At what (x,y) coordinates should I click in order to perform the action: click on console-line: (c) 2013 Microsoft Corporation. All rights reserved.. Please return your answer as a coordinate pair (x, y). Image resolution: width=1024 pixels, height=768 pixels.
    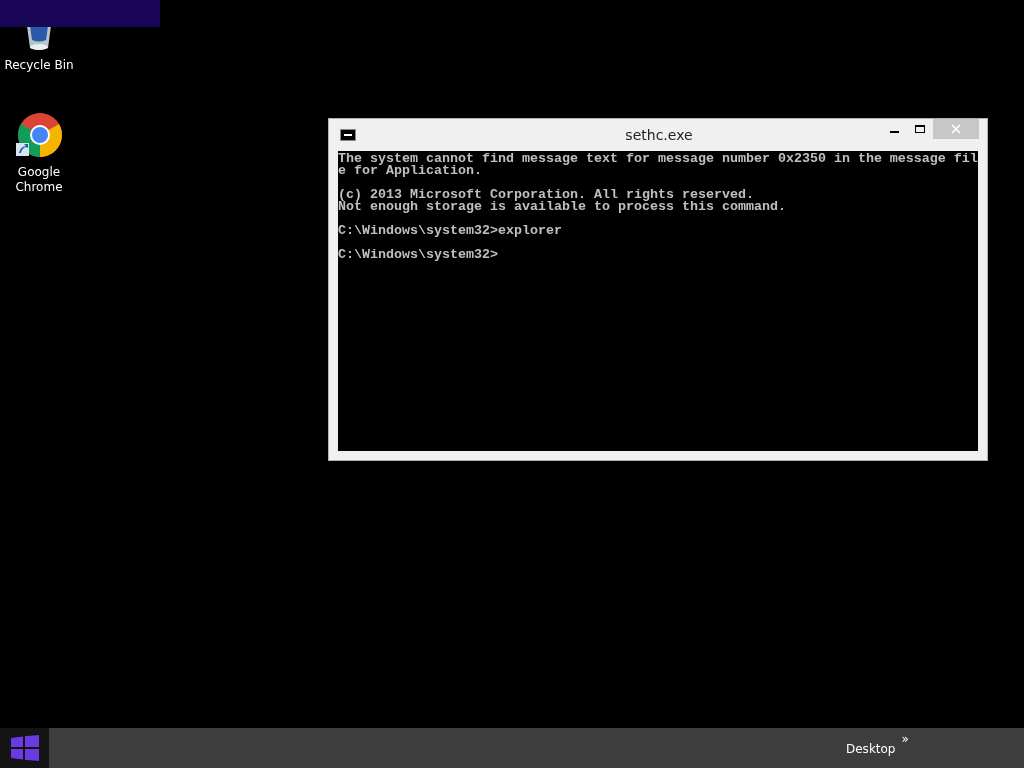
    Looking at the image, I should click on (546, 195).